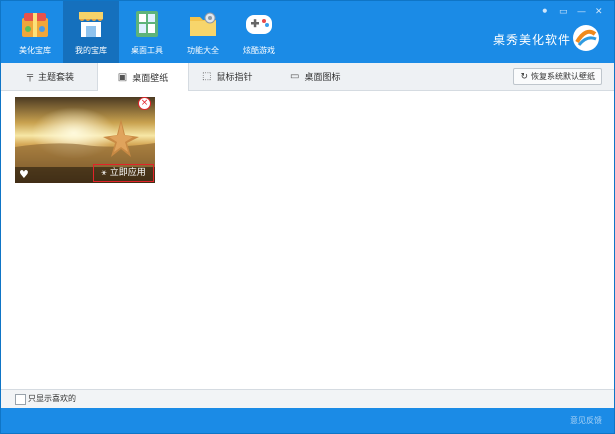 The height and width of the screenshot is (434, 615). I want to click on close-button: ✕, so click(599, 12).